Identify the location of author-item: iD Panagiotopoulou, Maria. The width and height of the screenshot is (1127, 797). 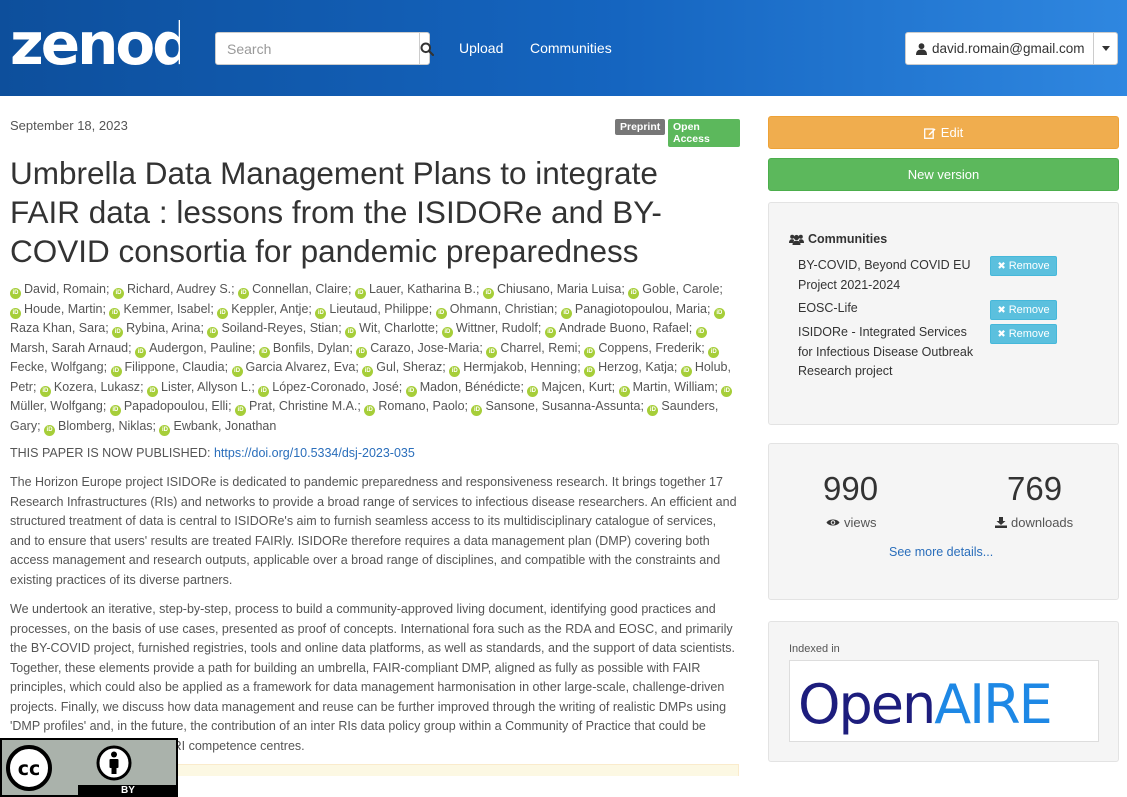
(633, 310).